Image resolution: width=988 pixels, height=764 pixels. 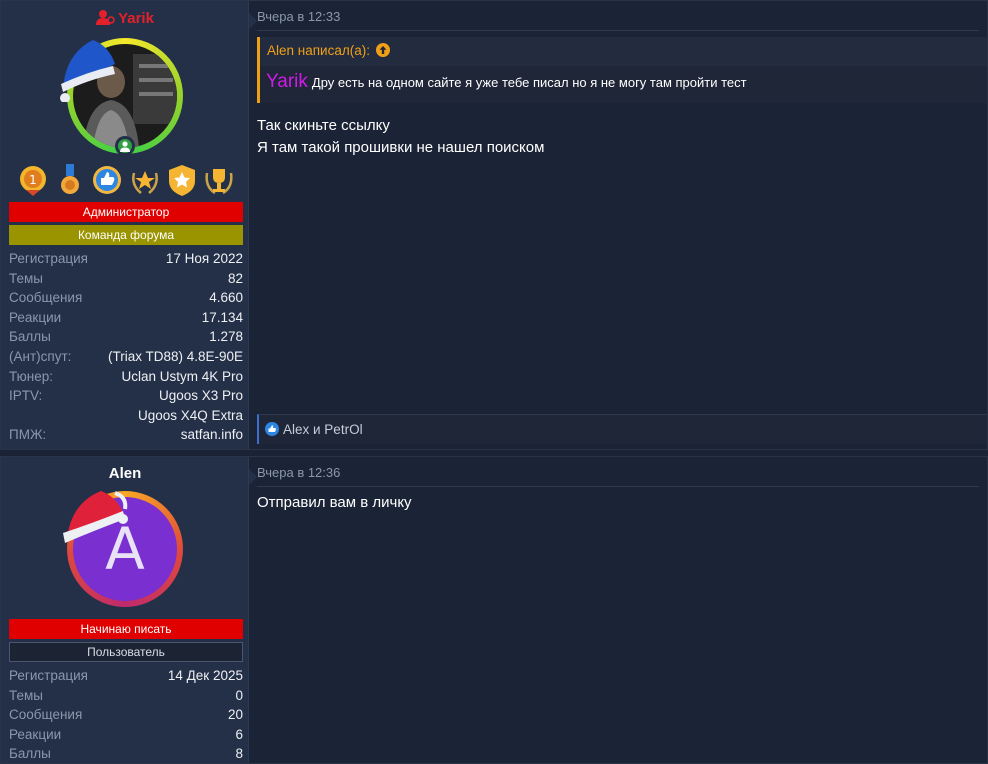 I want to click on awards-row: 1, so click(x=126, y=180).